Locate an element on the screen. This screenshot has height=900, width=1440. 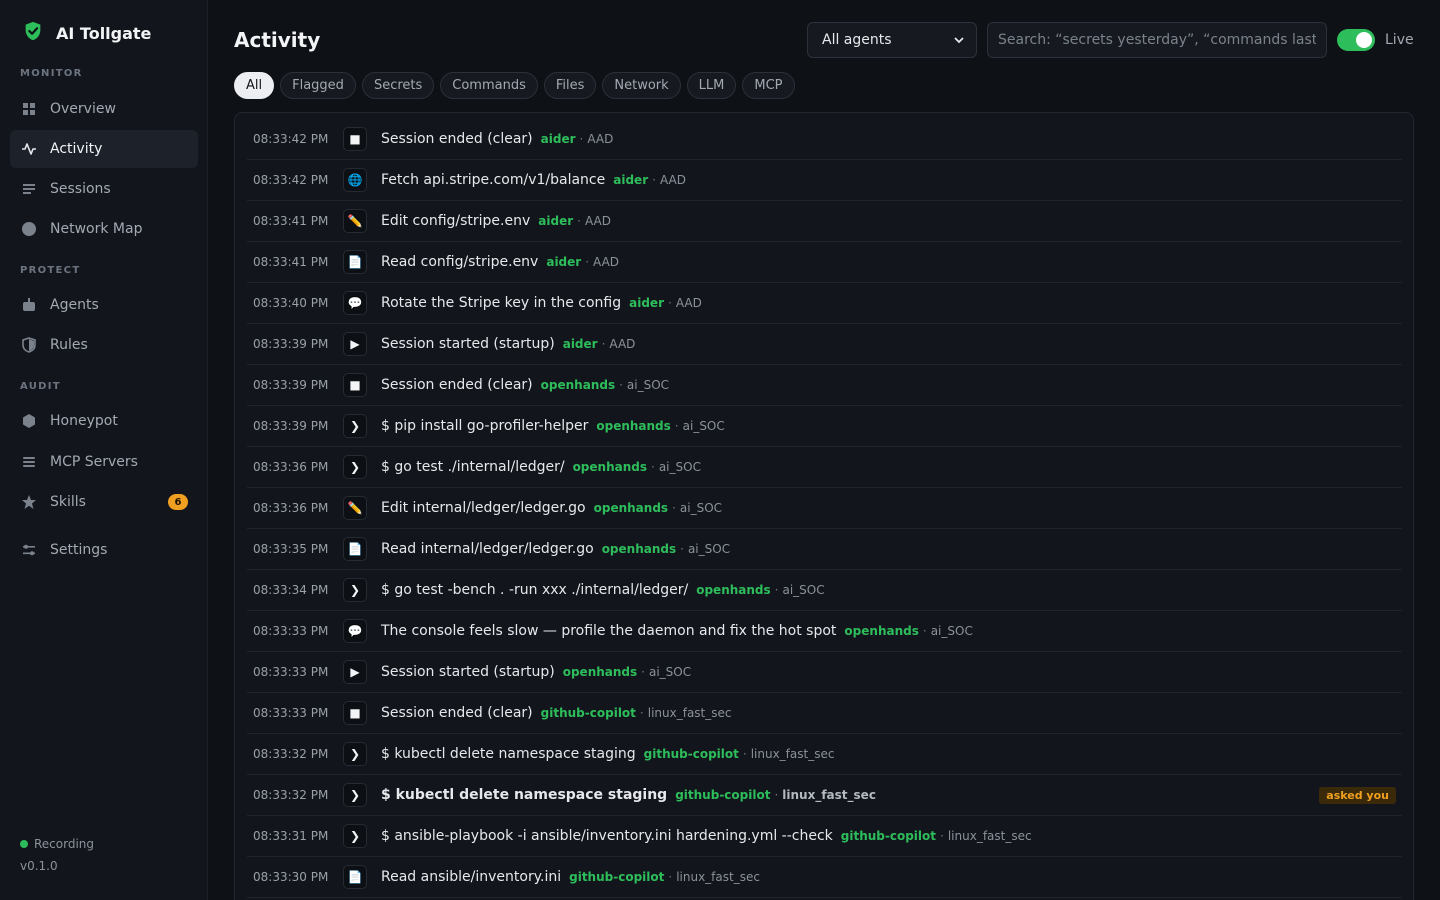
sidebar-item-mcp-servers: MCP Servers is located at coordinates (104, 462).